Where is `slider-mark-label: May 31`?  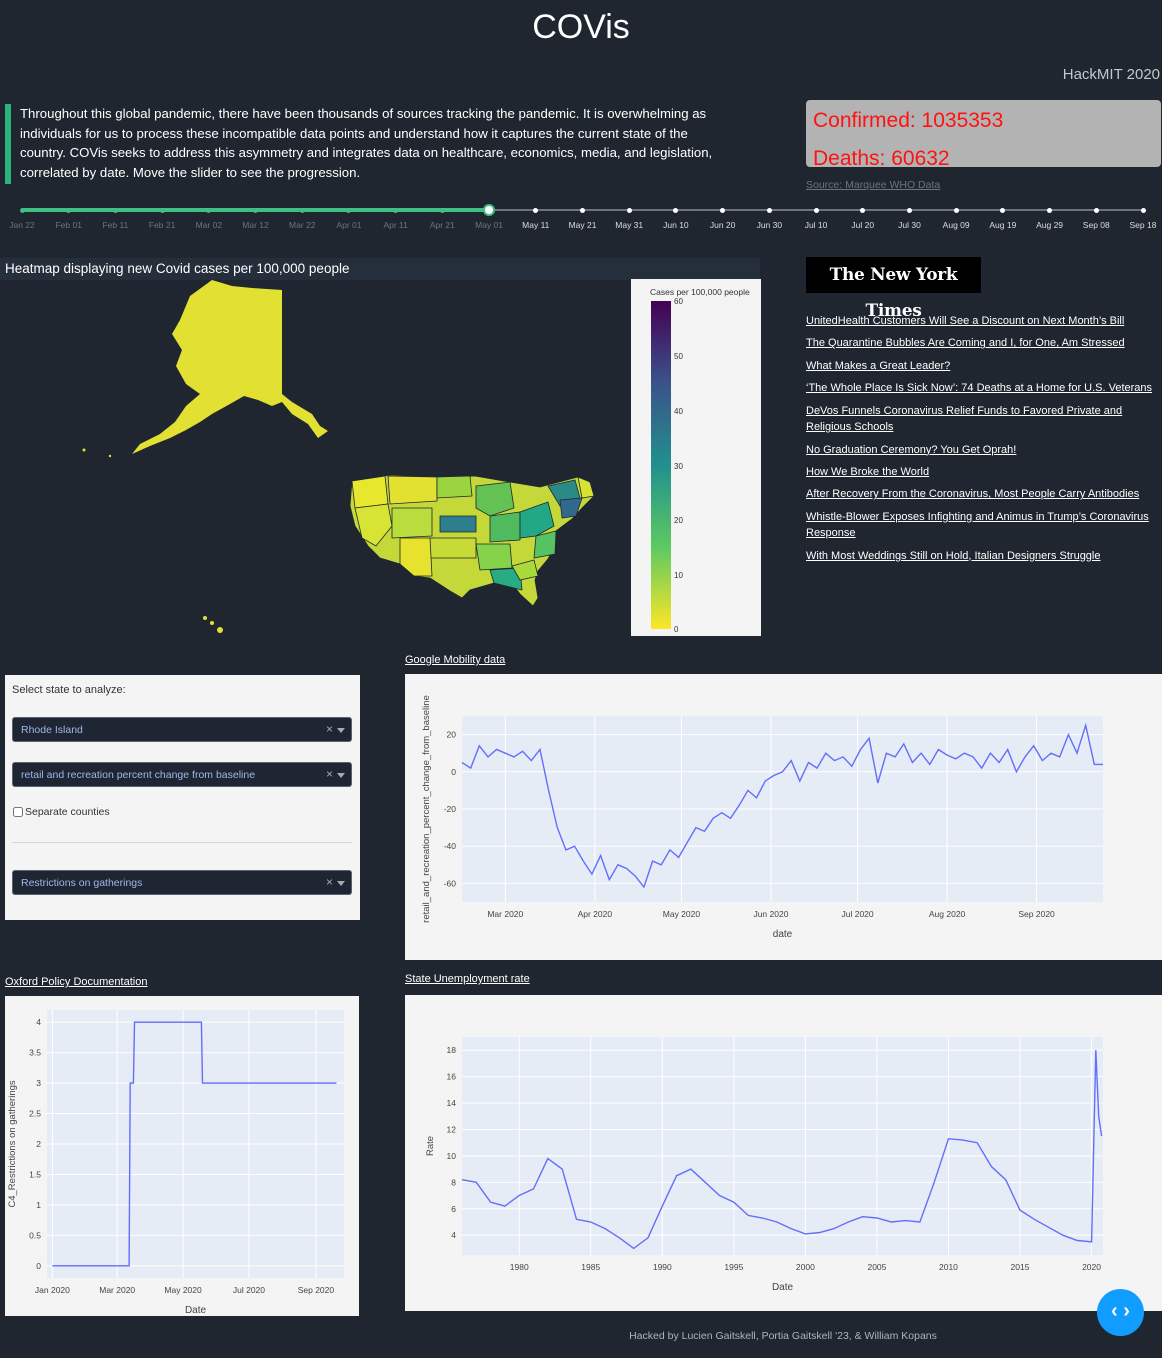 slider-mark-label: May 31 is located at coordinates (629, 225).